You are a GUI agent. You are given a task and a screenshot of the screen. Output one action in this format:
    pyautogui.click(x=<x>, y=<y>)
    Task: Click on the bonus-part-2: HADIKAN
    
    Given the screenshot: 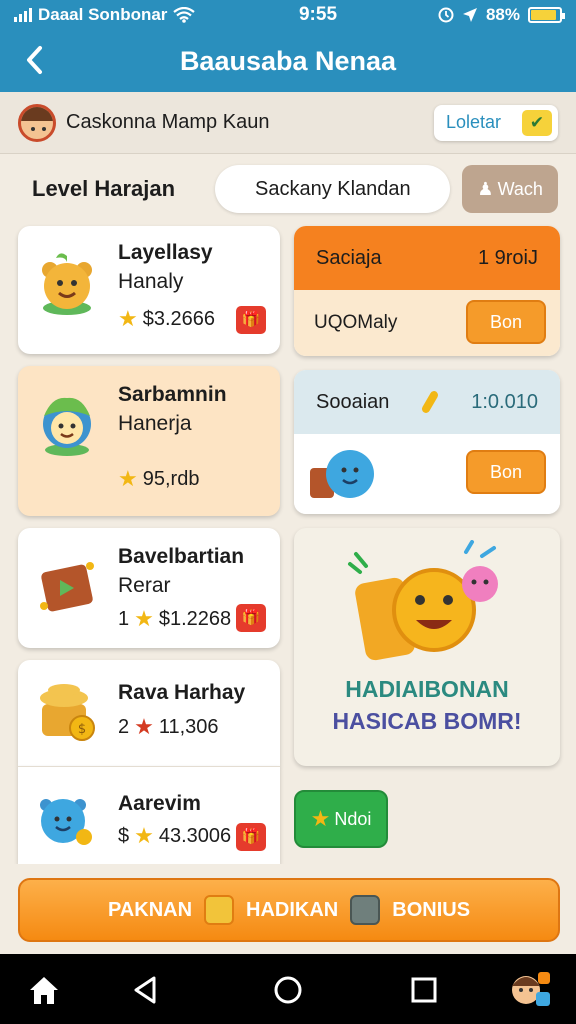 What is the action you would take?
    pyautogui.click(x=292, y=909)
    